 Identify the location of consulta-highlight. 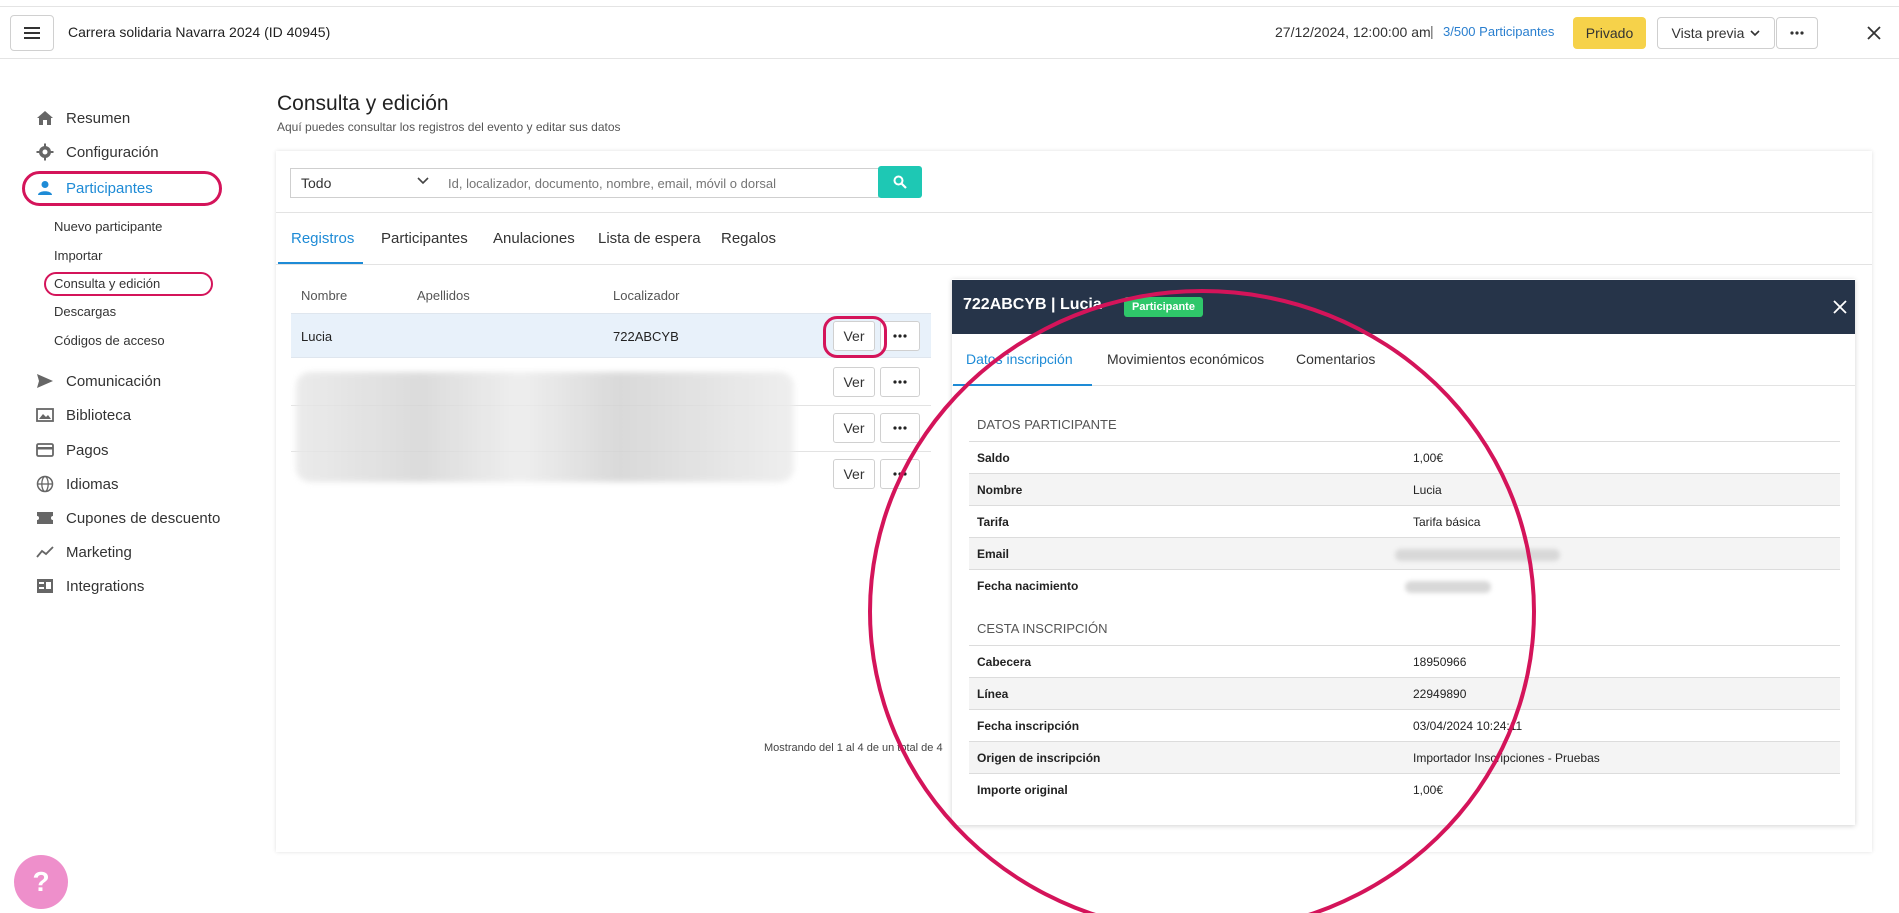
(128, 284).